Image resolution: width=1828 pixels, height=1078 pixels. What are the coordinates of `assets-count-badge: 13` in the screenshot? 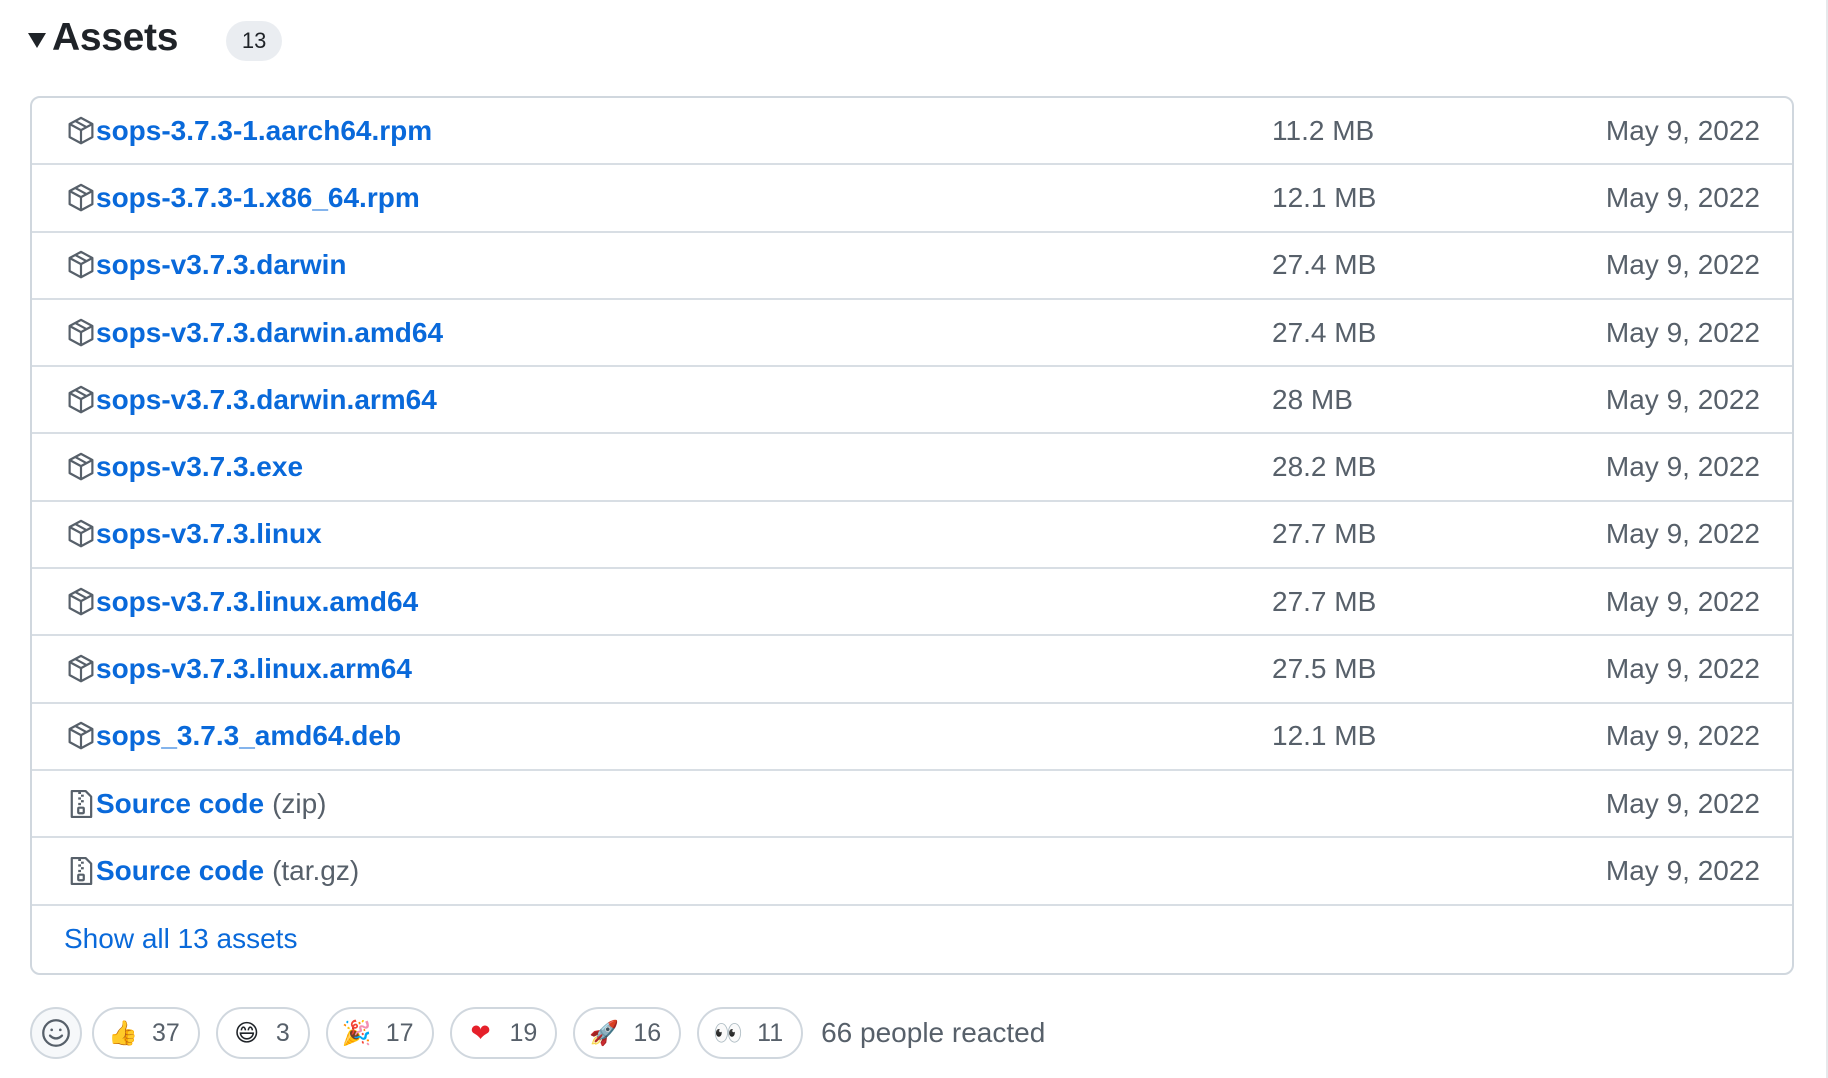 It's located at (254, 41).